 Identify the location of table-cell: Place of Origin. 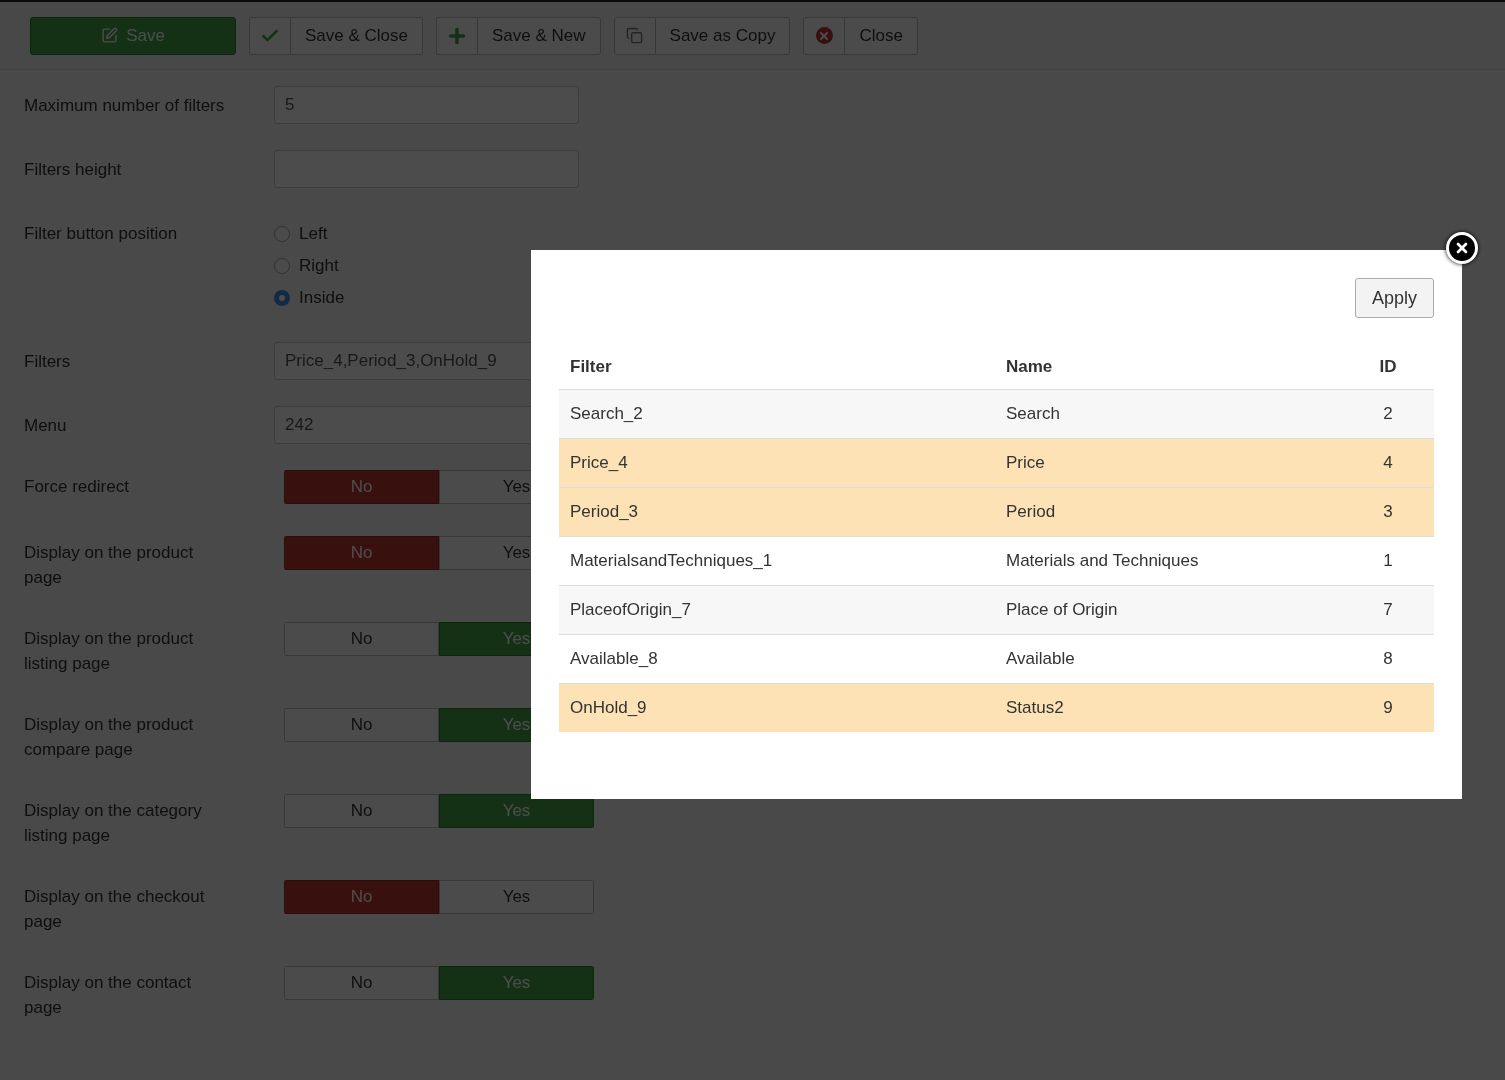
(1168, 610).